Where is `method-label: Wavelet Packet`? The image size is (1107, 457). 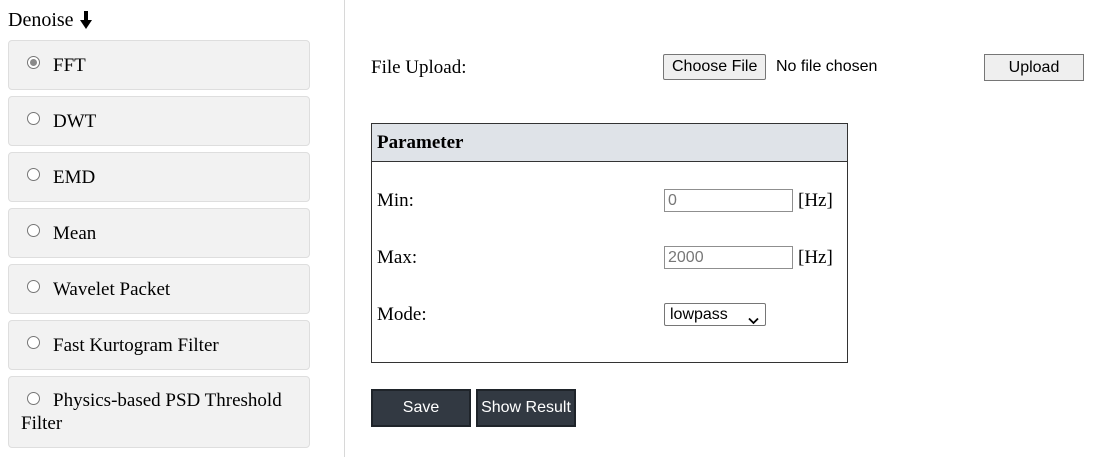
method-label: Wavelet Packet is located at coordinates (112, 289).